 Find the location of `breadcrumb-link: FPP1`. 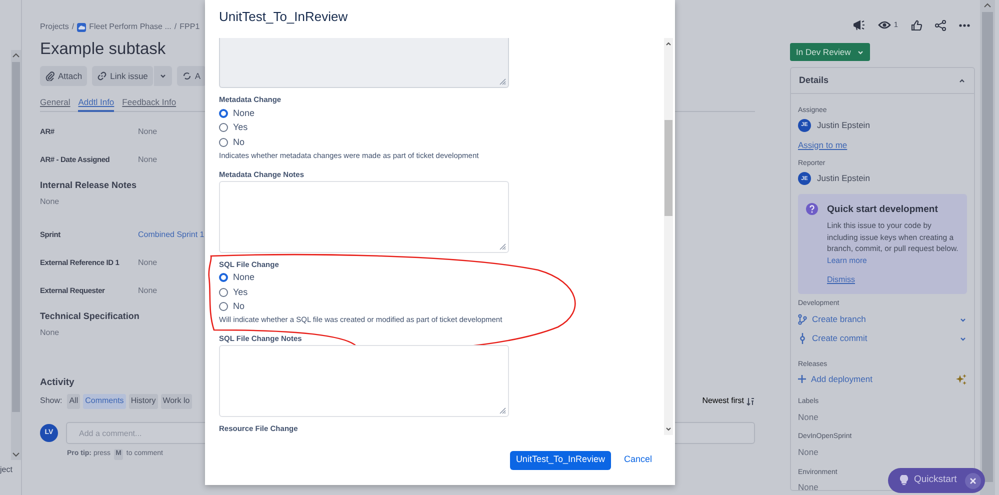

breadcrumb-link: FPP1 is located at coordinates (190, 27).